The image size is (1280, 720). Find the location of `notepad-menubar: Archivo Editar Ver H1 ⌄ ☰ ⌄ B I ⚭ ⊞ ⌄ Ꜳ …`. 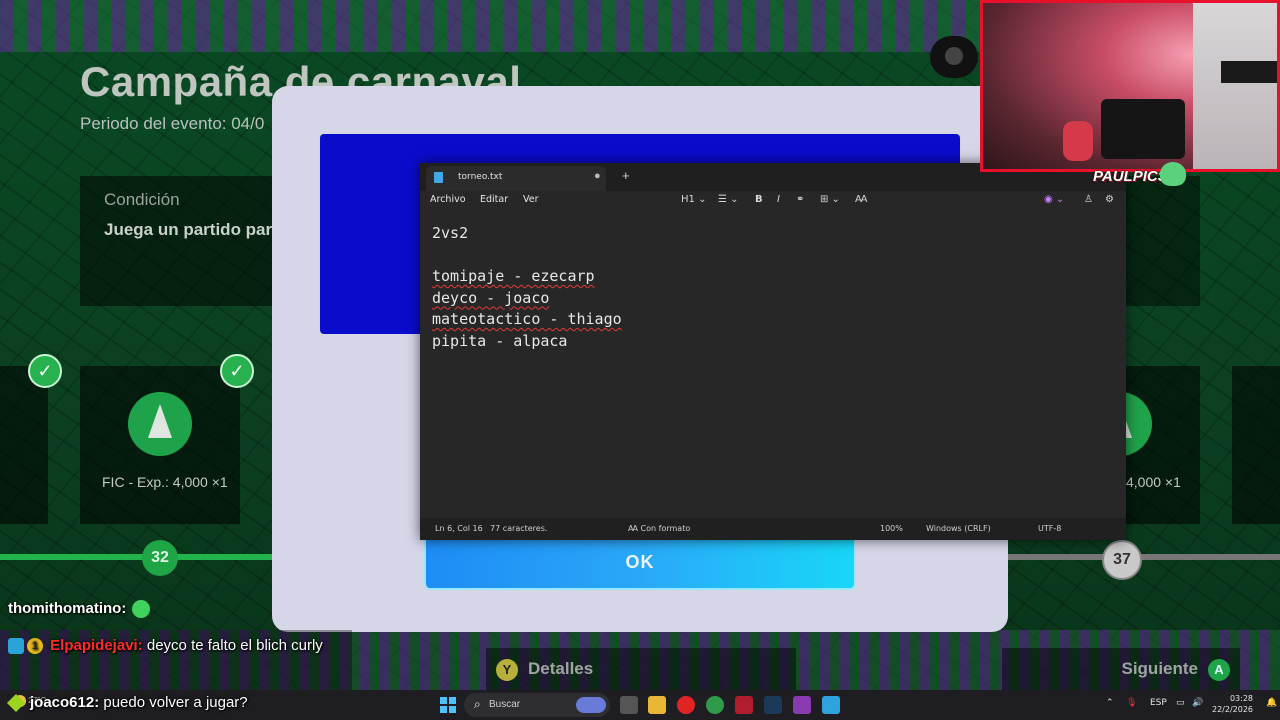

notepad-menubar: Archivo Editar Ver H1 ⌄ ☰ ⌄ B I ⚭ ⊞ ⌄ Ꜳ … is located at coordinates (773, 202).